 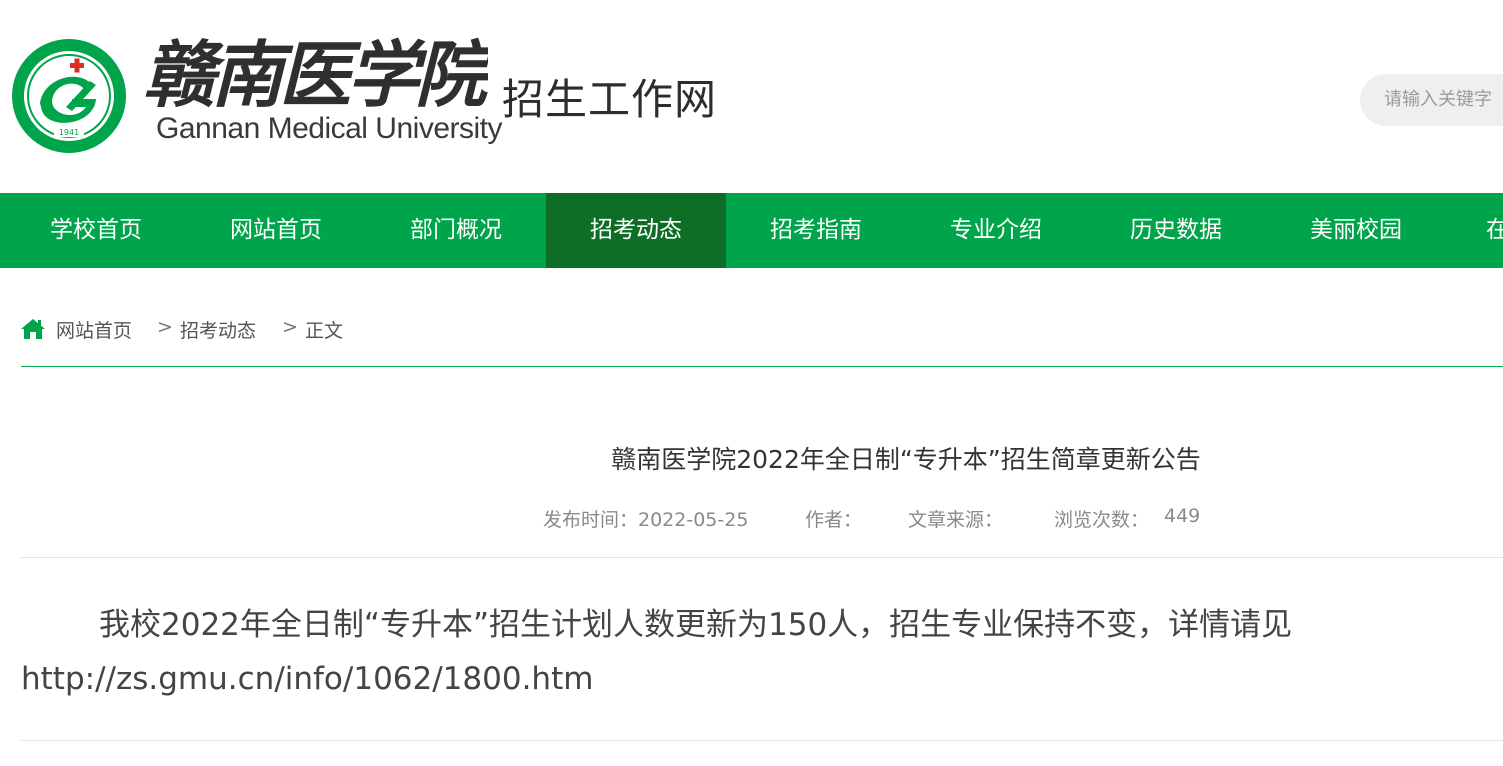 What do you see at coordinates (646, 520) in the screenshot?
I see `publish-date: 发布时间：2022-05-25` at bounding box center [646, 520].